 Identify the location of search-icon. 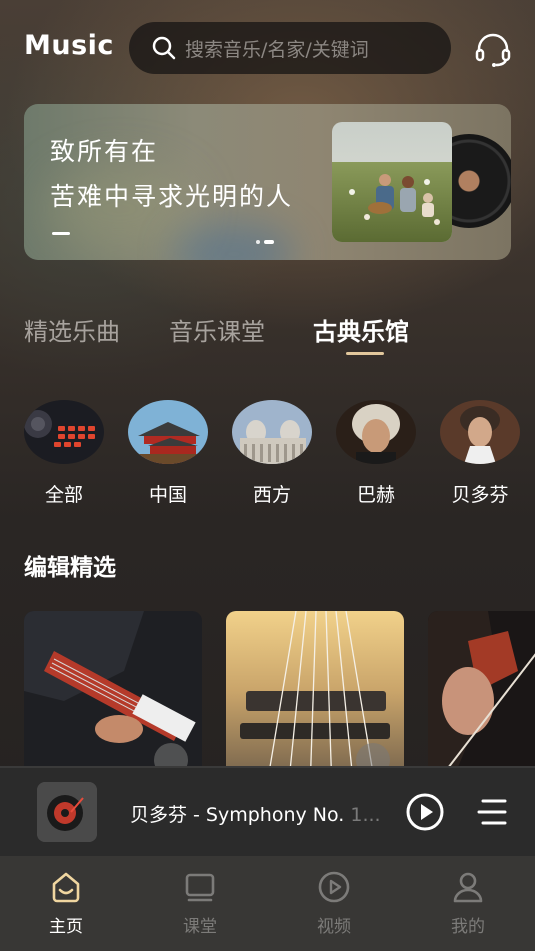
(164, 48).